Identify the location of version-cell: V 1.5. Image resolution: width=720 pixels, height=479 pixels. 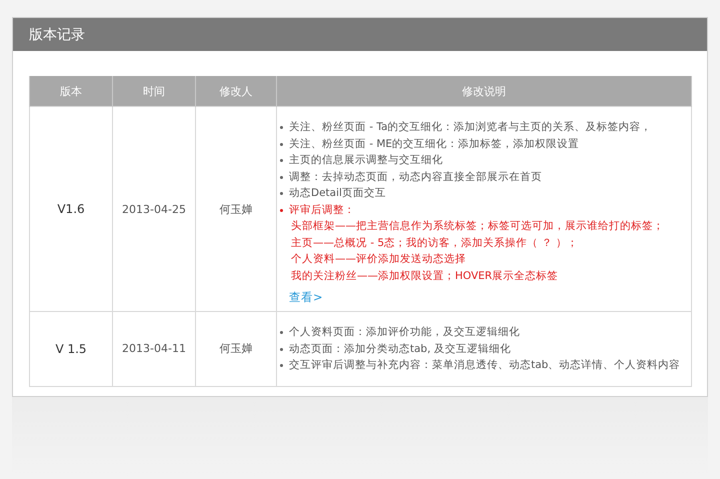
(71, 349).